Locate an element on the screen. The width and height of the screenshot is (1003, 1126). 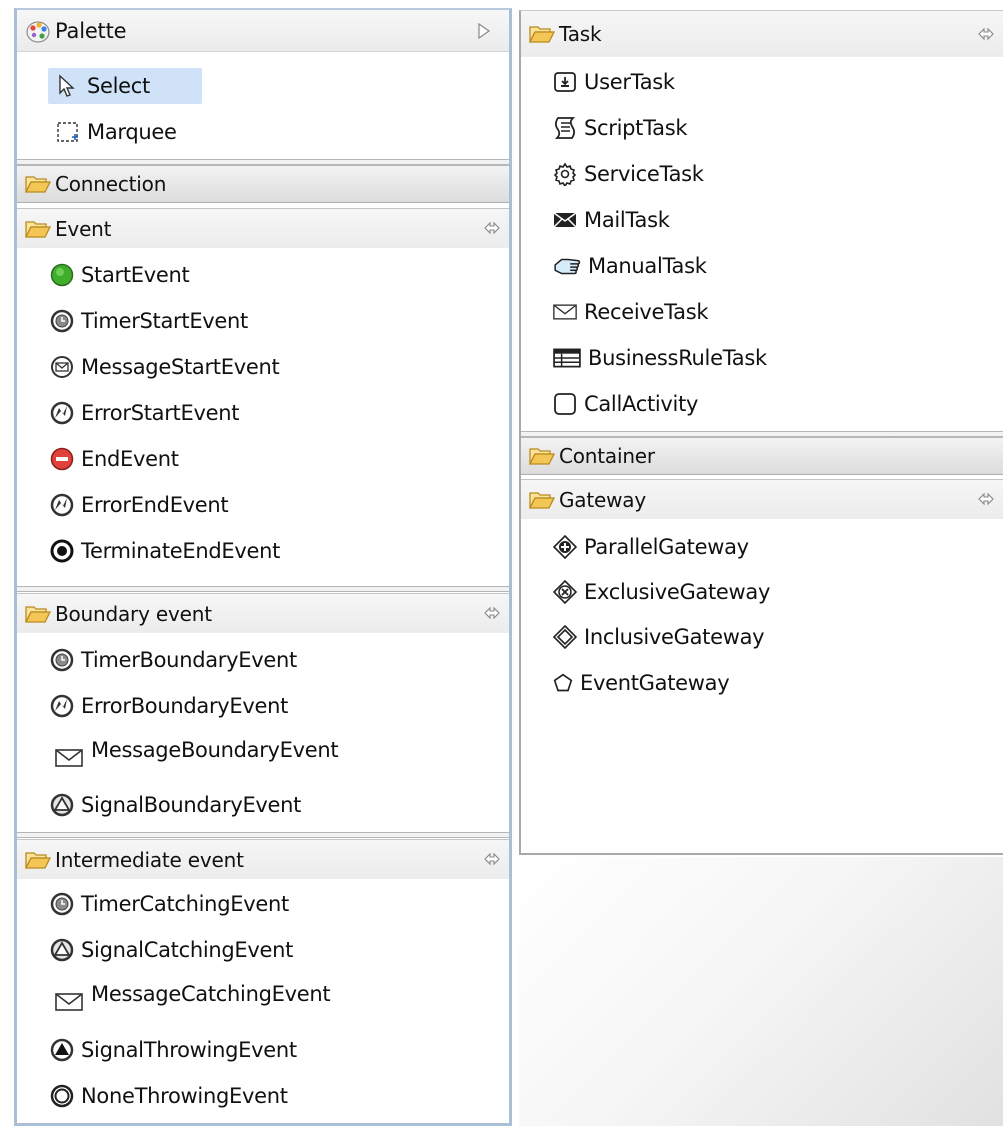
drawer-gateway: Gateway is located at coordinates (762, 499).